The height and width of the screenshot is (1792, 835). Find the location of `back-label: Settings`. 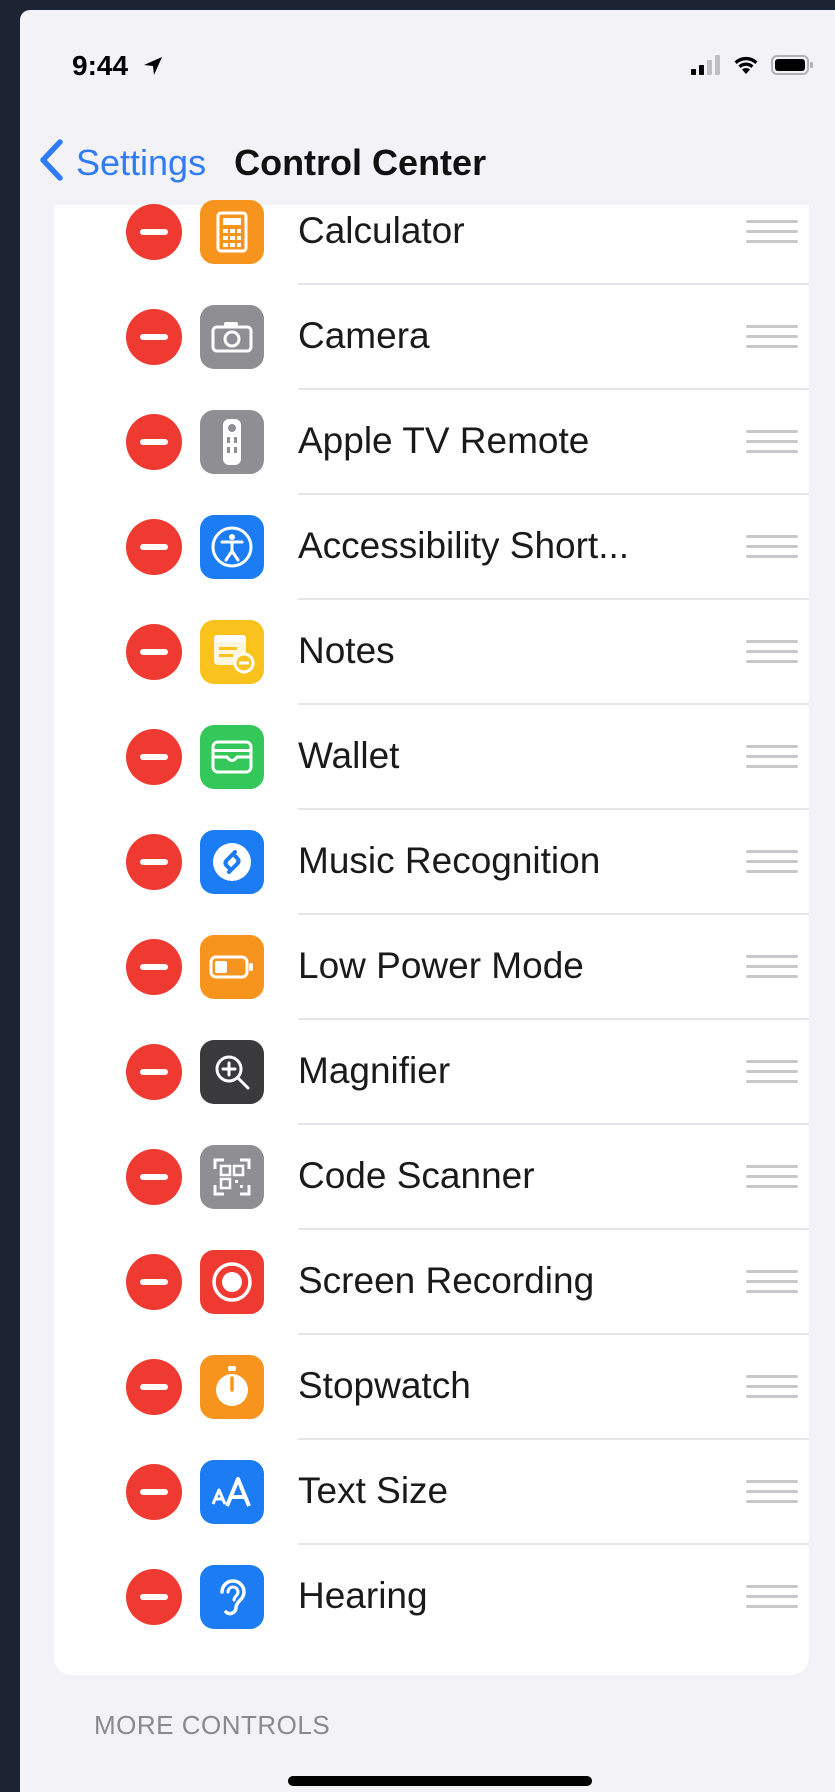

back-label: Settings is located at coordinates (141, 162).